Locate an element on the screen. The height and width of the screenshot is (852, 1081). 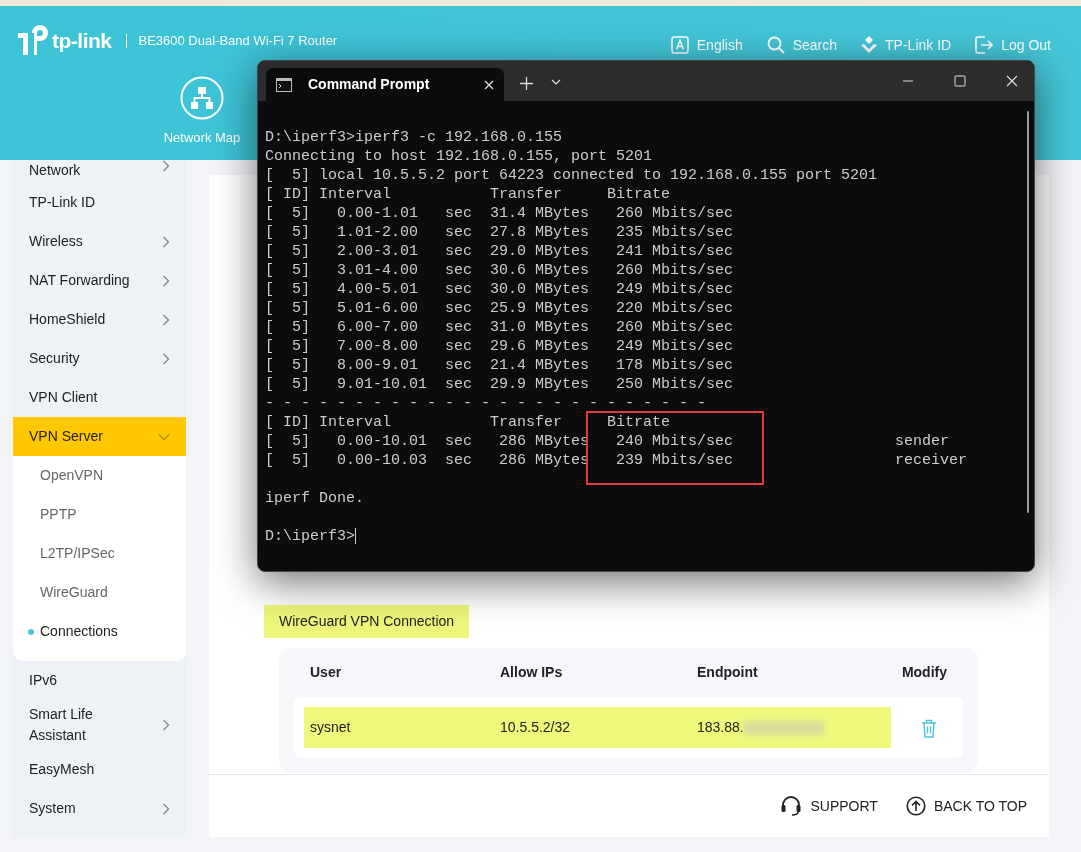
column-header: User is located at coordinates (326, 672).